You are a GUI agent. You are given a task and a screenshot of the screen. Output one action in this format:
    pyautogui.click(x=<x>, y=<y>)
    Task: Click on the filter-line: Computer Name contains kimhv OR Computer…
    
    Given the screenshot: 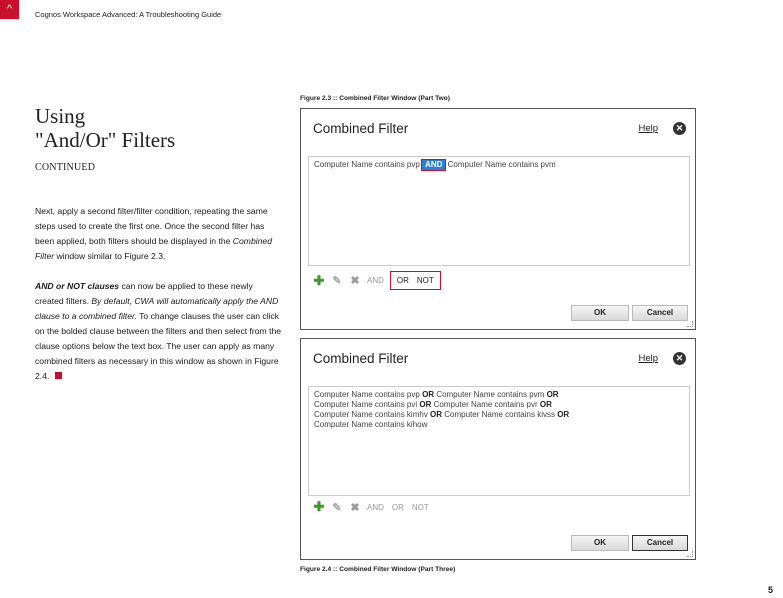 What is the action you would take?
    pyautogui.click(x=442, y=414)
    